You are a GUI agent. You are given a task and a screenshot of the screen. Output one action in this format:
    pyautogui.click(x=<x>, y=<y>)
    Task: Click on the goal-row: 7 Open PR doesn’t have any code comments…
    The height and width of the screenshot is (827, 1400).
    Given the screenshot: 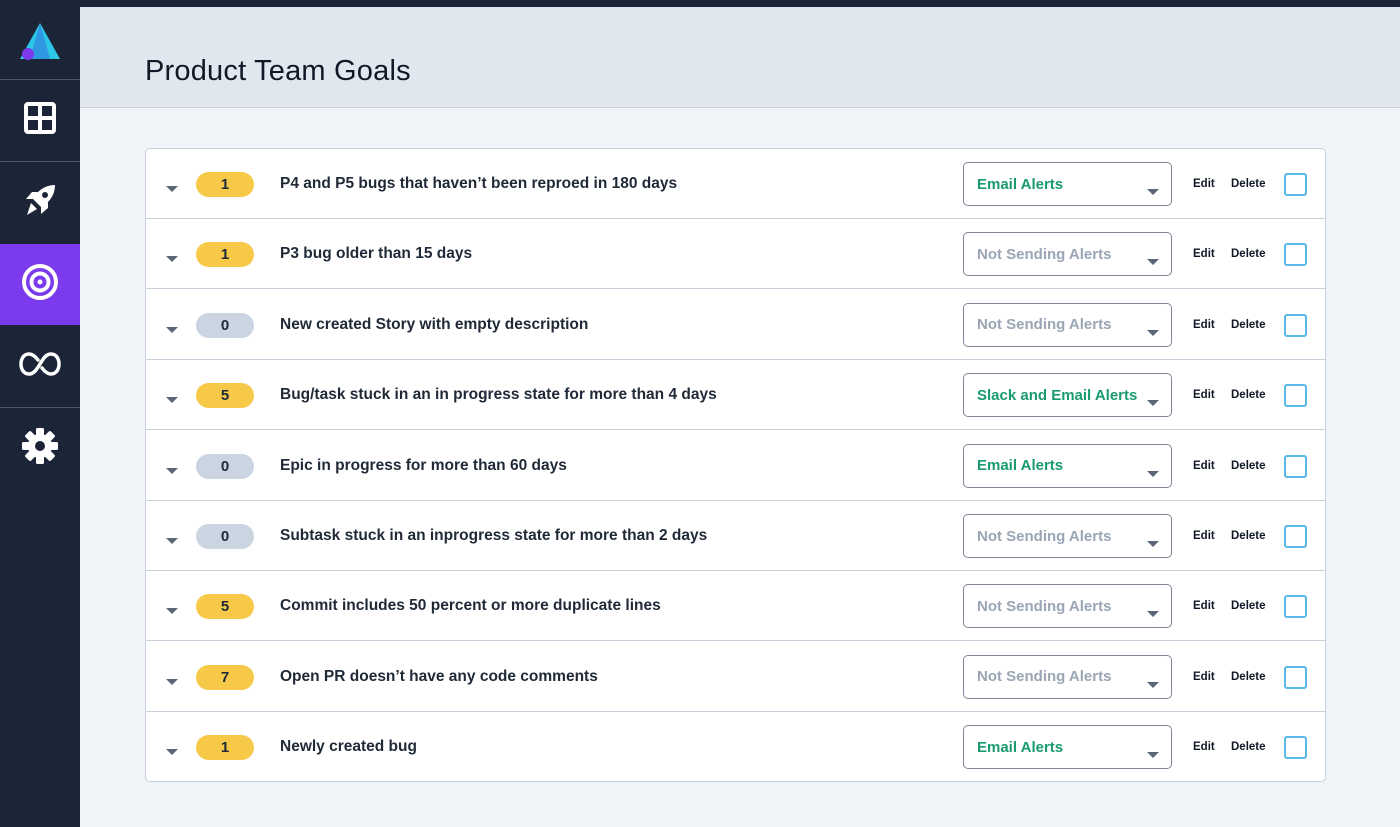 What is the action you would take?
    pyautogui.click(x=735, y=677)
    